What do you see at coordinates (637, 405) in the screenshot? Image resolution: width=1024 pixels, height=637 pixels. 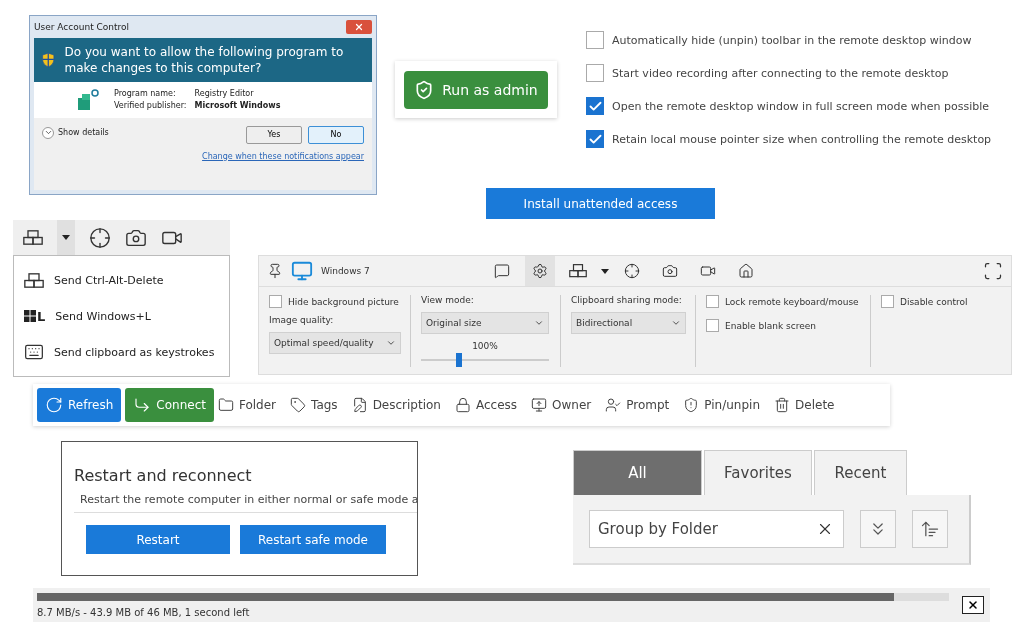 I see `action-button: Prompt` at bounding box center [637, 405].